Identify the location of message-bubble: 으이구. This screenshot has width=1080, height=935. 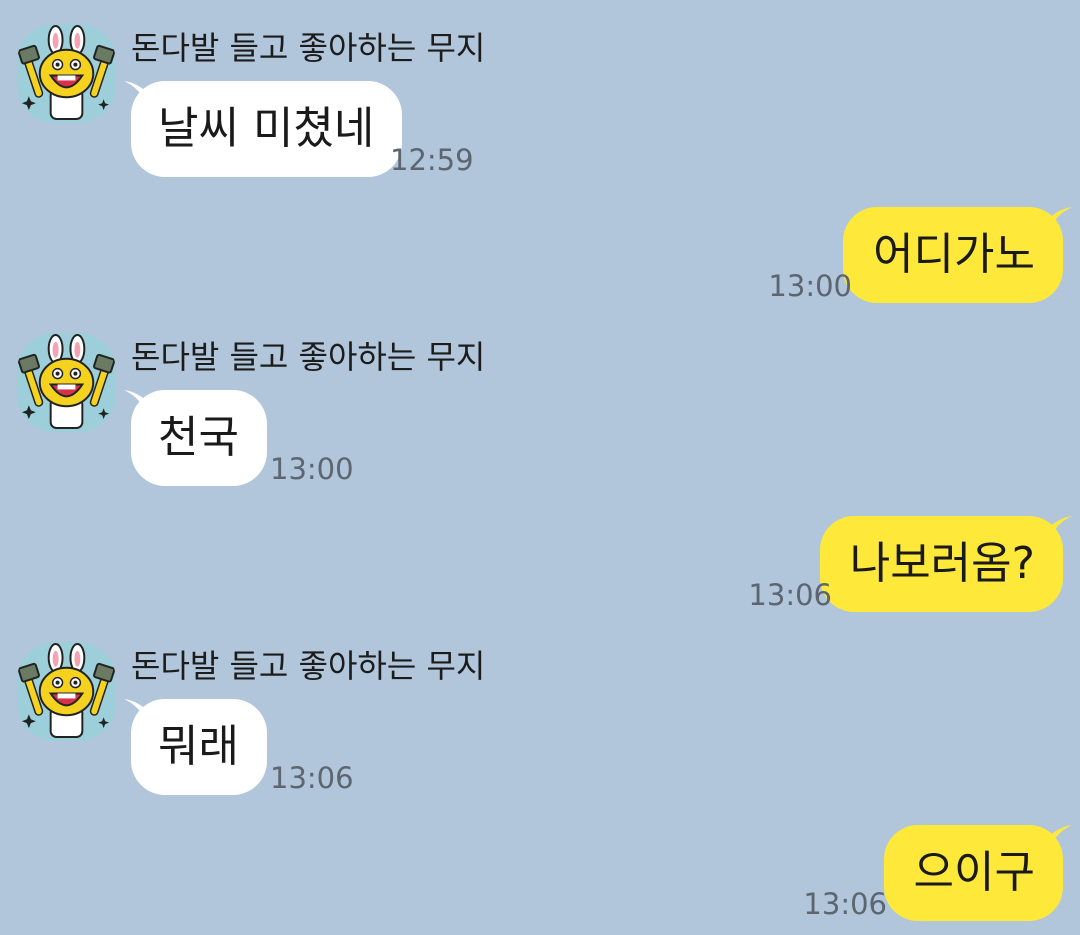
(973, 873).